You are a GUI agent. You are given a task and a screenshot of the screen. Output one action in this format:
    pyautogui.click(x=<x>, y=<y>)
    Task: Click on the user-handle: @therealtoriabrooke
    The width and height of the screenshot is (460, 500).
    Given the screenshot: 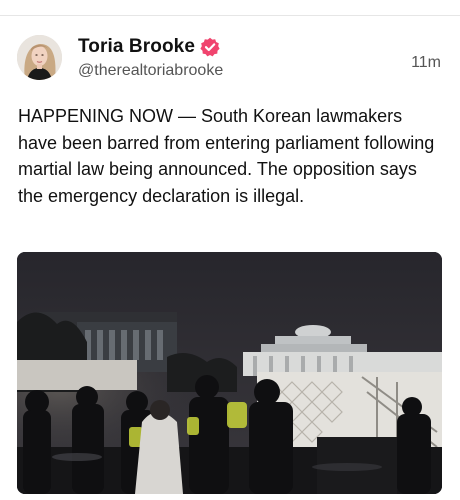 What is the action you would take?
    pyautogui.click(x=228, y=71)
    